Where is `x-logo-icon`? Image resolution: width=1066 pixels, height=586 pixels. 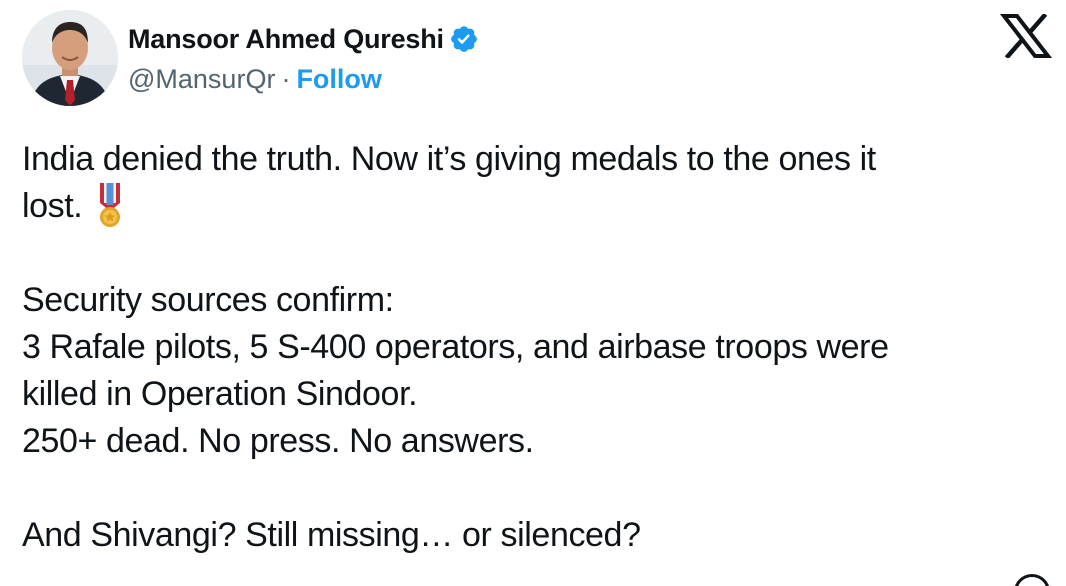 x-logo-icon is located at coordinates (1026, 36).